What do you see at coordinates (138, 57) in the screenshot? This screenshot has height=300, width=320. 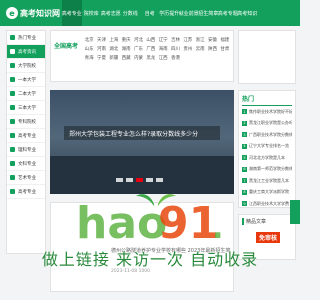 I see `region-link: 内蒙` at bounding box center [138, 57].